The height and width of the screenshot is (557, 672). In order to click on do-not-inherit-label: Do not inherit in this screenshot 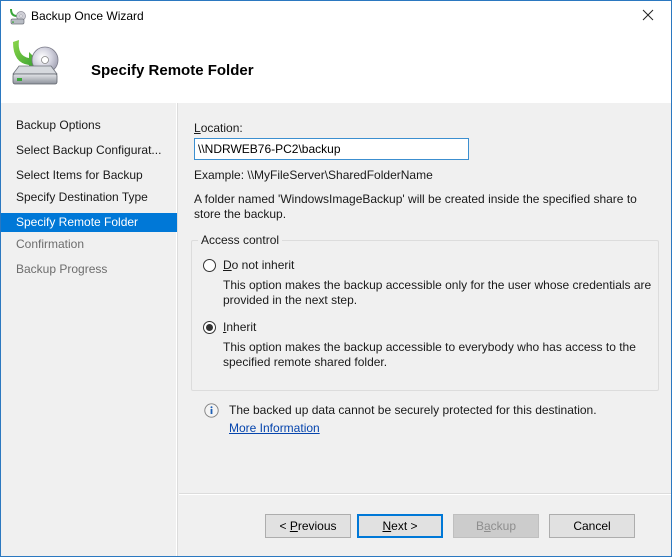, I will do `click(258, 265)`.